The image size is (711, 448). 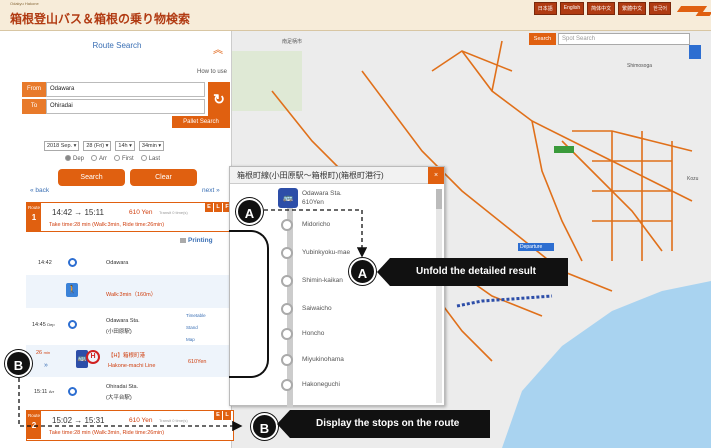 I want to click on search-button: Search, so click(x=91, y=177).